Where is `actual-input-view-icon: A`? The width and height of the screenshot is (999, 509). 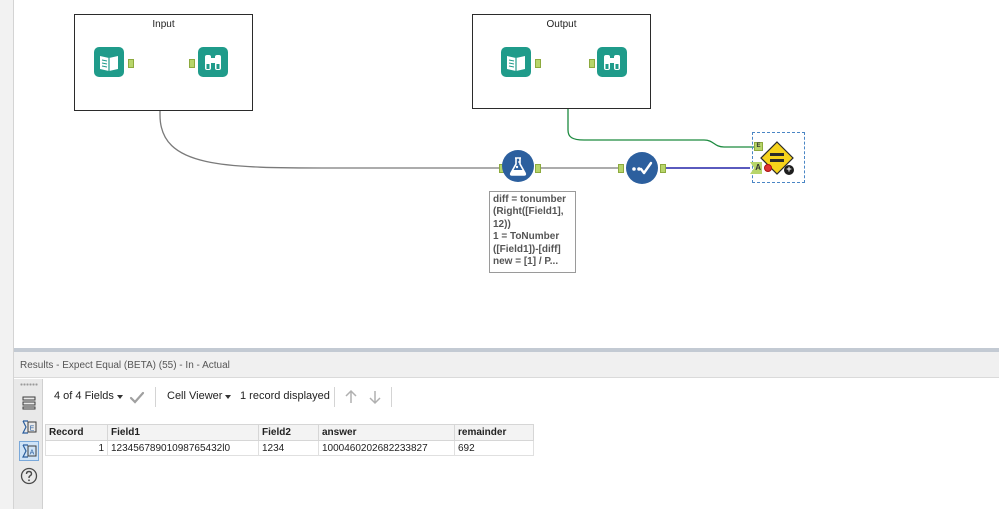 actual-input-view-icon: A is located at coordinates (29, 451).